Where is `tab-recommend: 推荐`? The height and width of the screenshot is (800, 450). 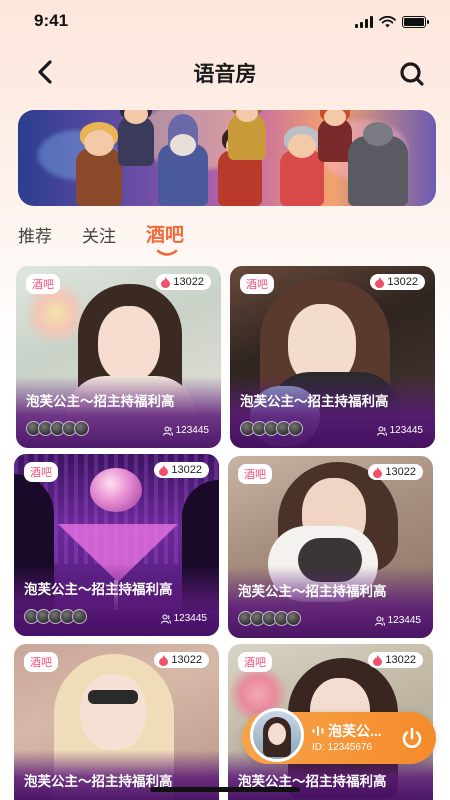
tab-recommend: 推荐 is located at coordinates (35, 234).